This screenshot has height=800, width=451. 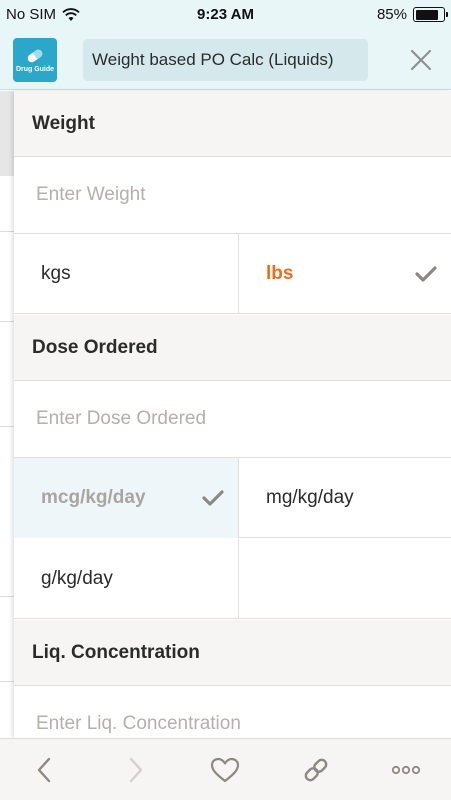 I want to click on unit-option-label: mg/kg/day, so click(x=310, y=497).